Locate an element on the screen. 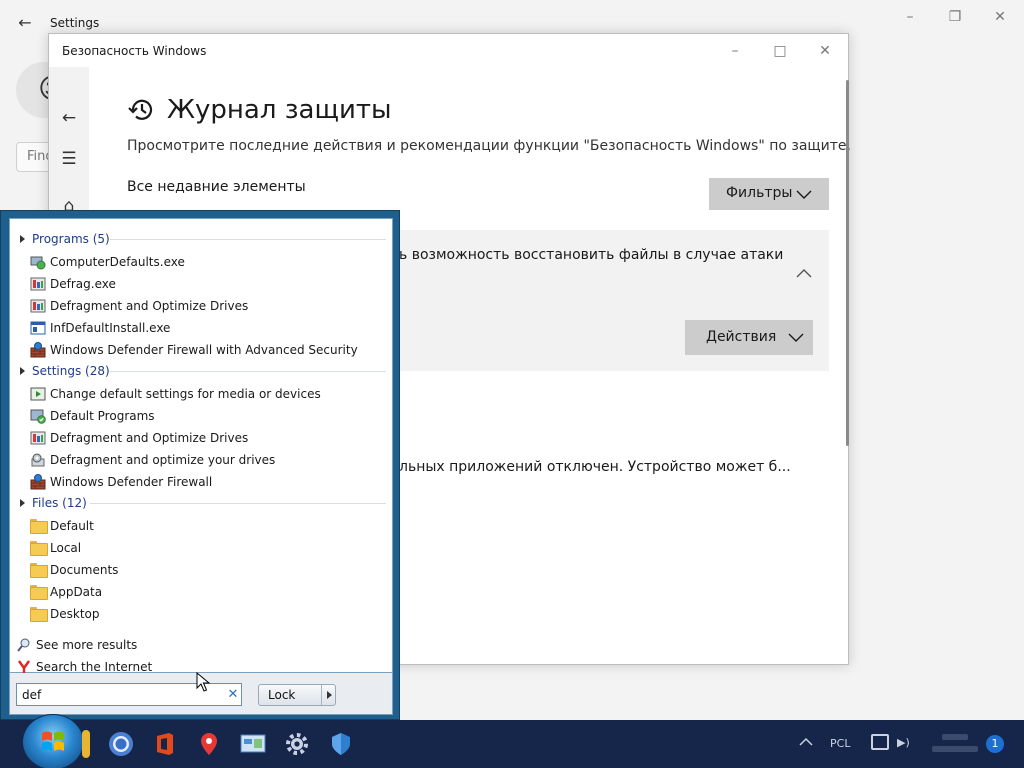 Image resolution: width=1024 pixels, height=768 pixels. maximize-button: □ is located at coordinates (780, 51).